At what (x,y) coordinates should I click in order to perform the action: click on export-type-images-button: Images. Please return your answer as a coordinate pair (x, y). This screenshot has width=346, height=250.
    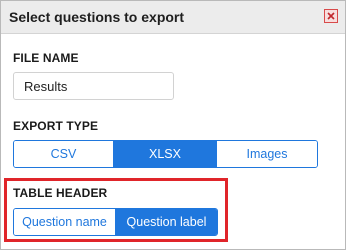
    Looking at the image, I should click on (267, 154).